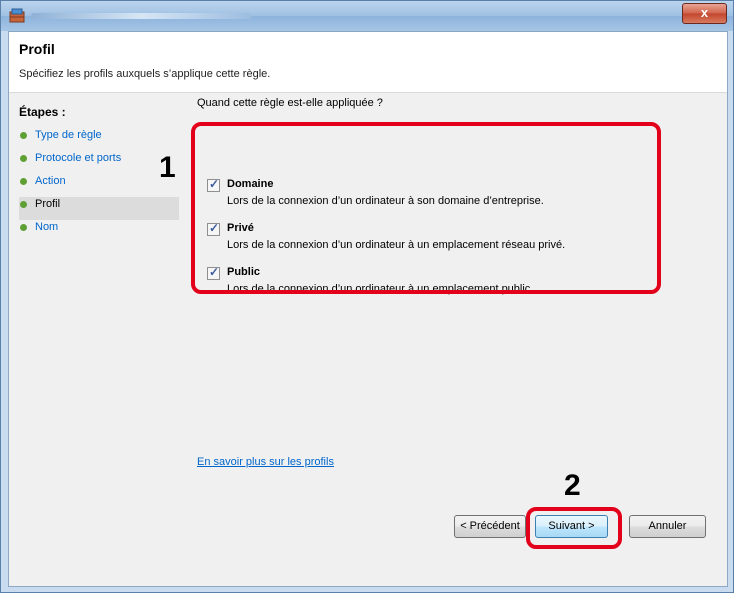  Describe the element at coordinates (167, 167) in the screenshot. I see `annotation-marker-1: 1` at that location.